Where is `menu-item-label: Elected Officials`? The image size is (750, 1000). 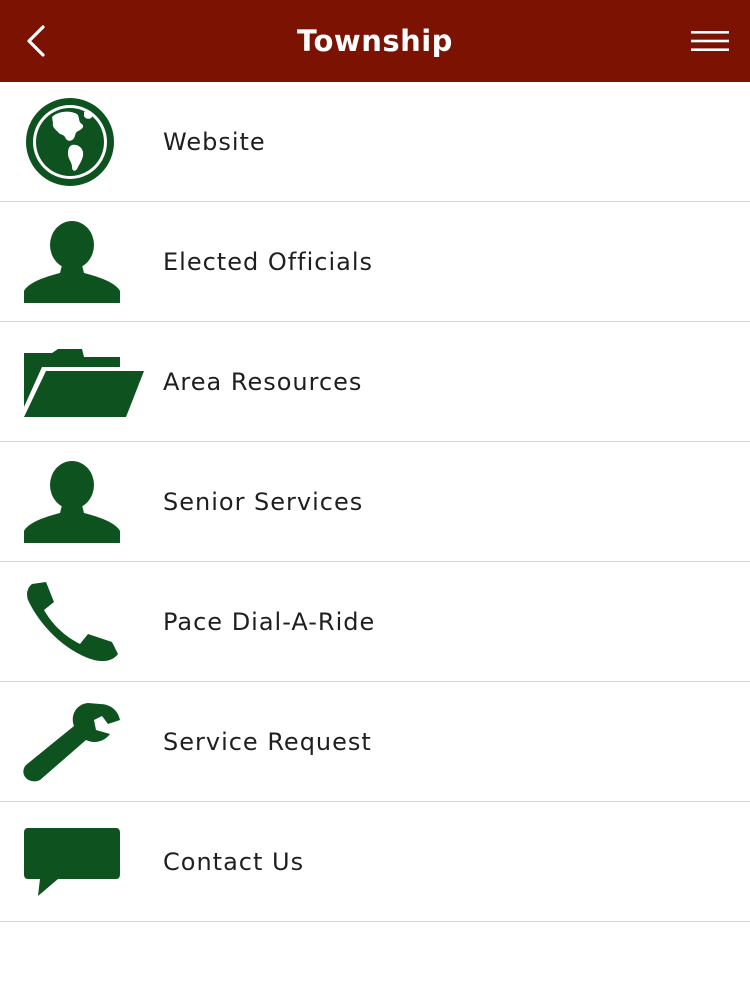 menu-item-label: Elected Officials is located at coordinates (268, 261).